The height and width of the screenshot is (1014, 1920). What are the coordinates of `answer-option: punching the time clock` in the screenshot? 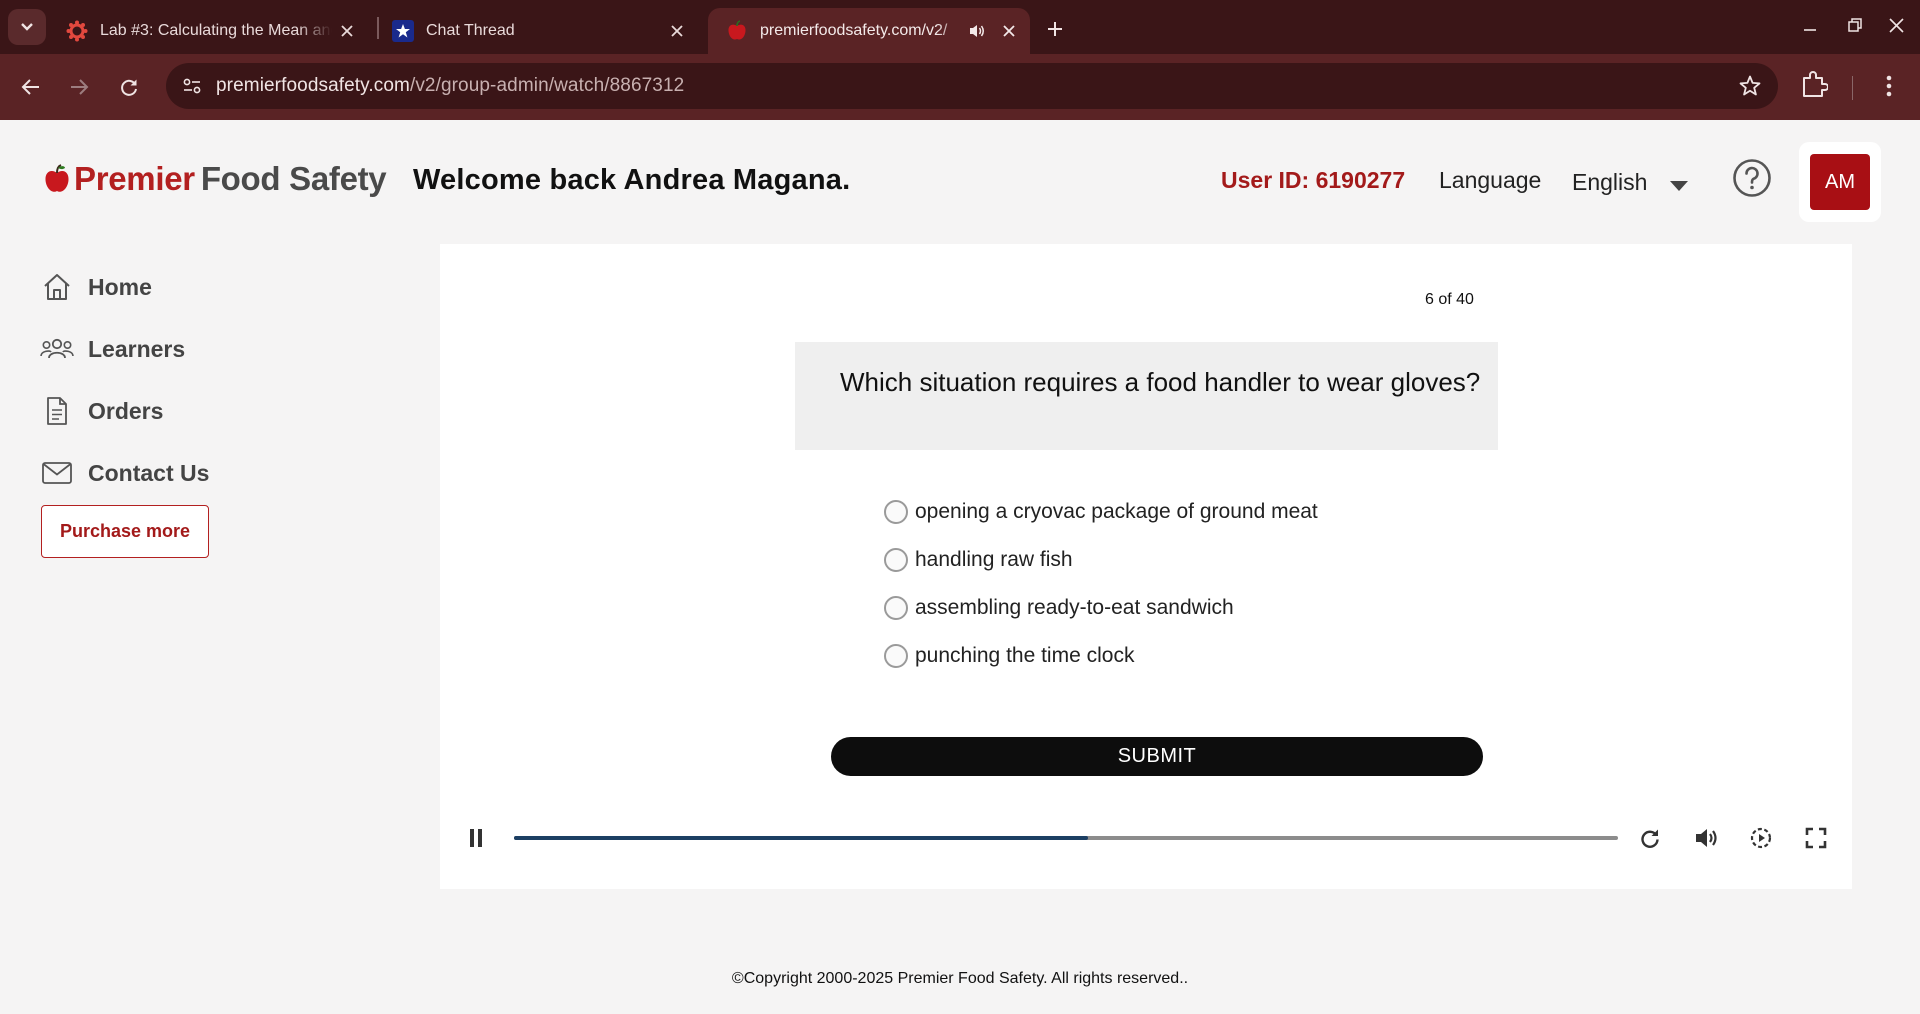 It's located at (1101, 656).